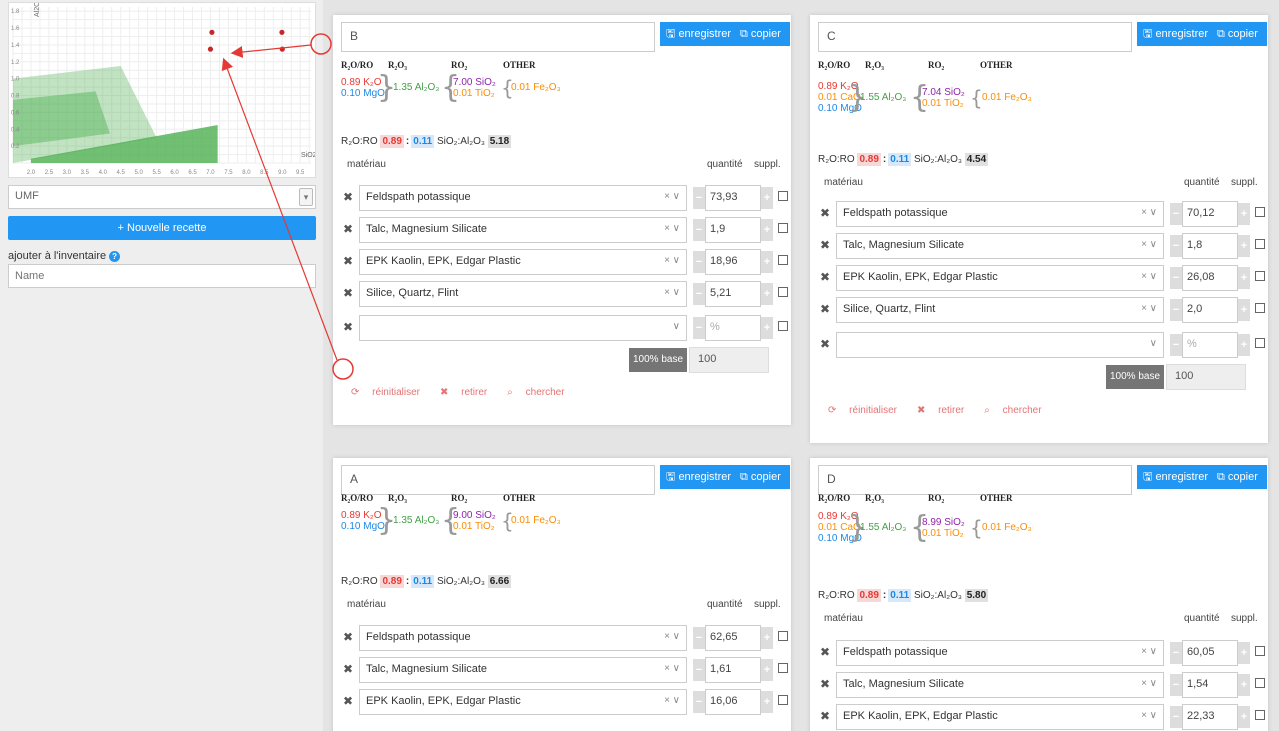 The image size is (1279, 731). What do you see at coordinates (1210, 685) in the screenshot?
I see `quantity-input: 1,54` at bounding box center [1210, 685].